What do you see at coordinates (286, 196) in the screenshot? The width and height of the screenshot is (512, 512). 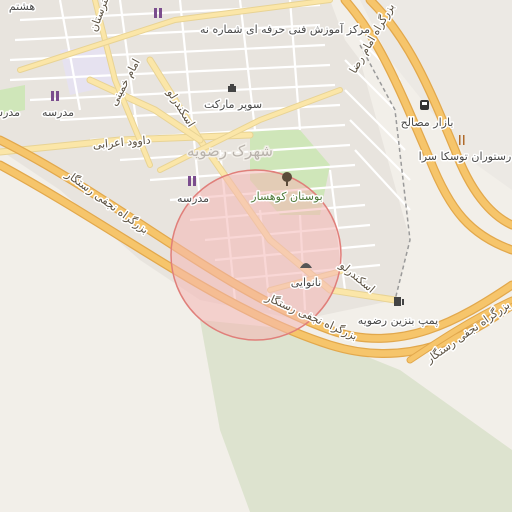 I see `poi-label: بوستان کوهسار` at bounding box center [286, 196].